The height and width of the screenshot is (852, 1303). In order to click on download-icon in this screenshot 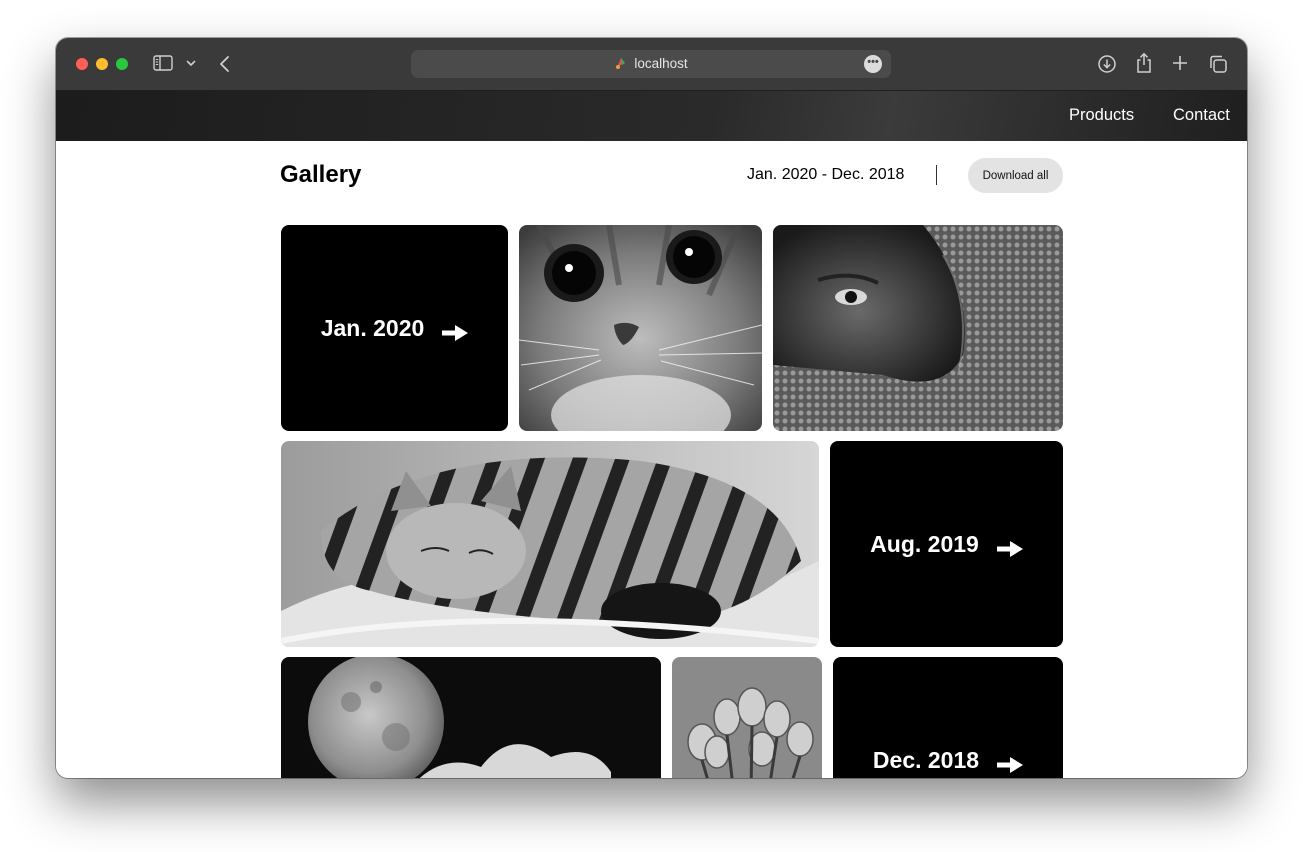, I will do `click(1107, 64)`.